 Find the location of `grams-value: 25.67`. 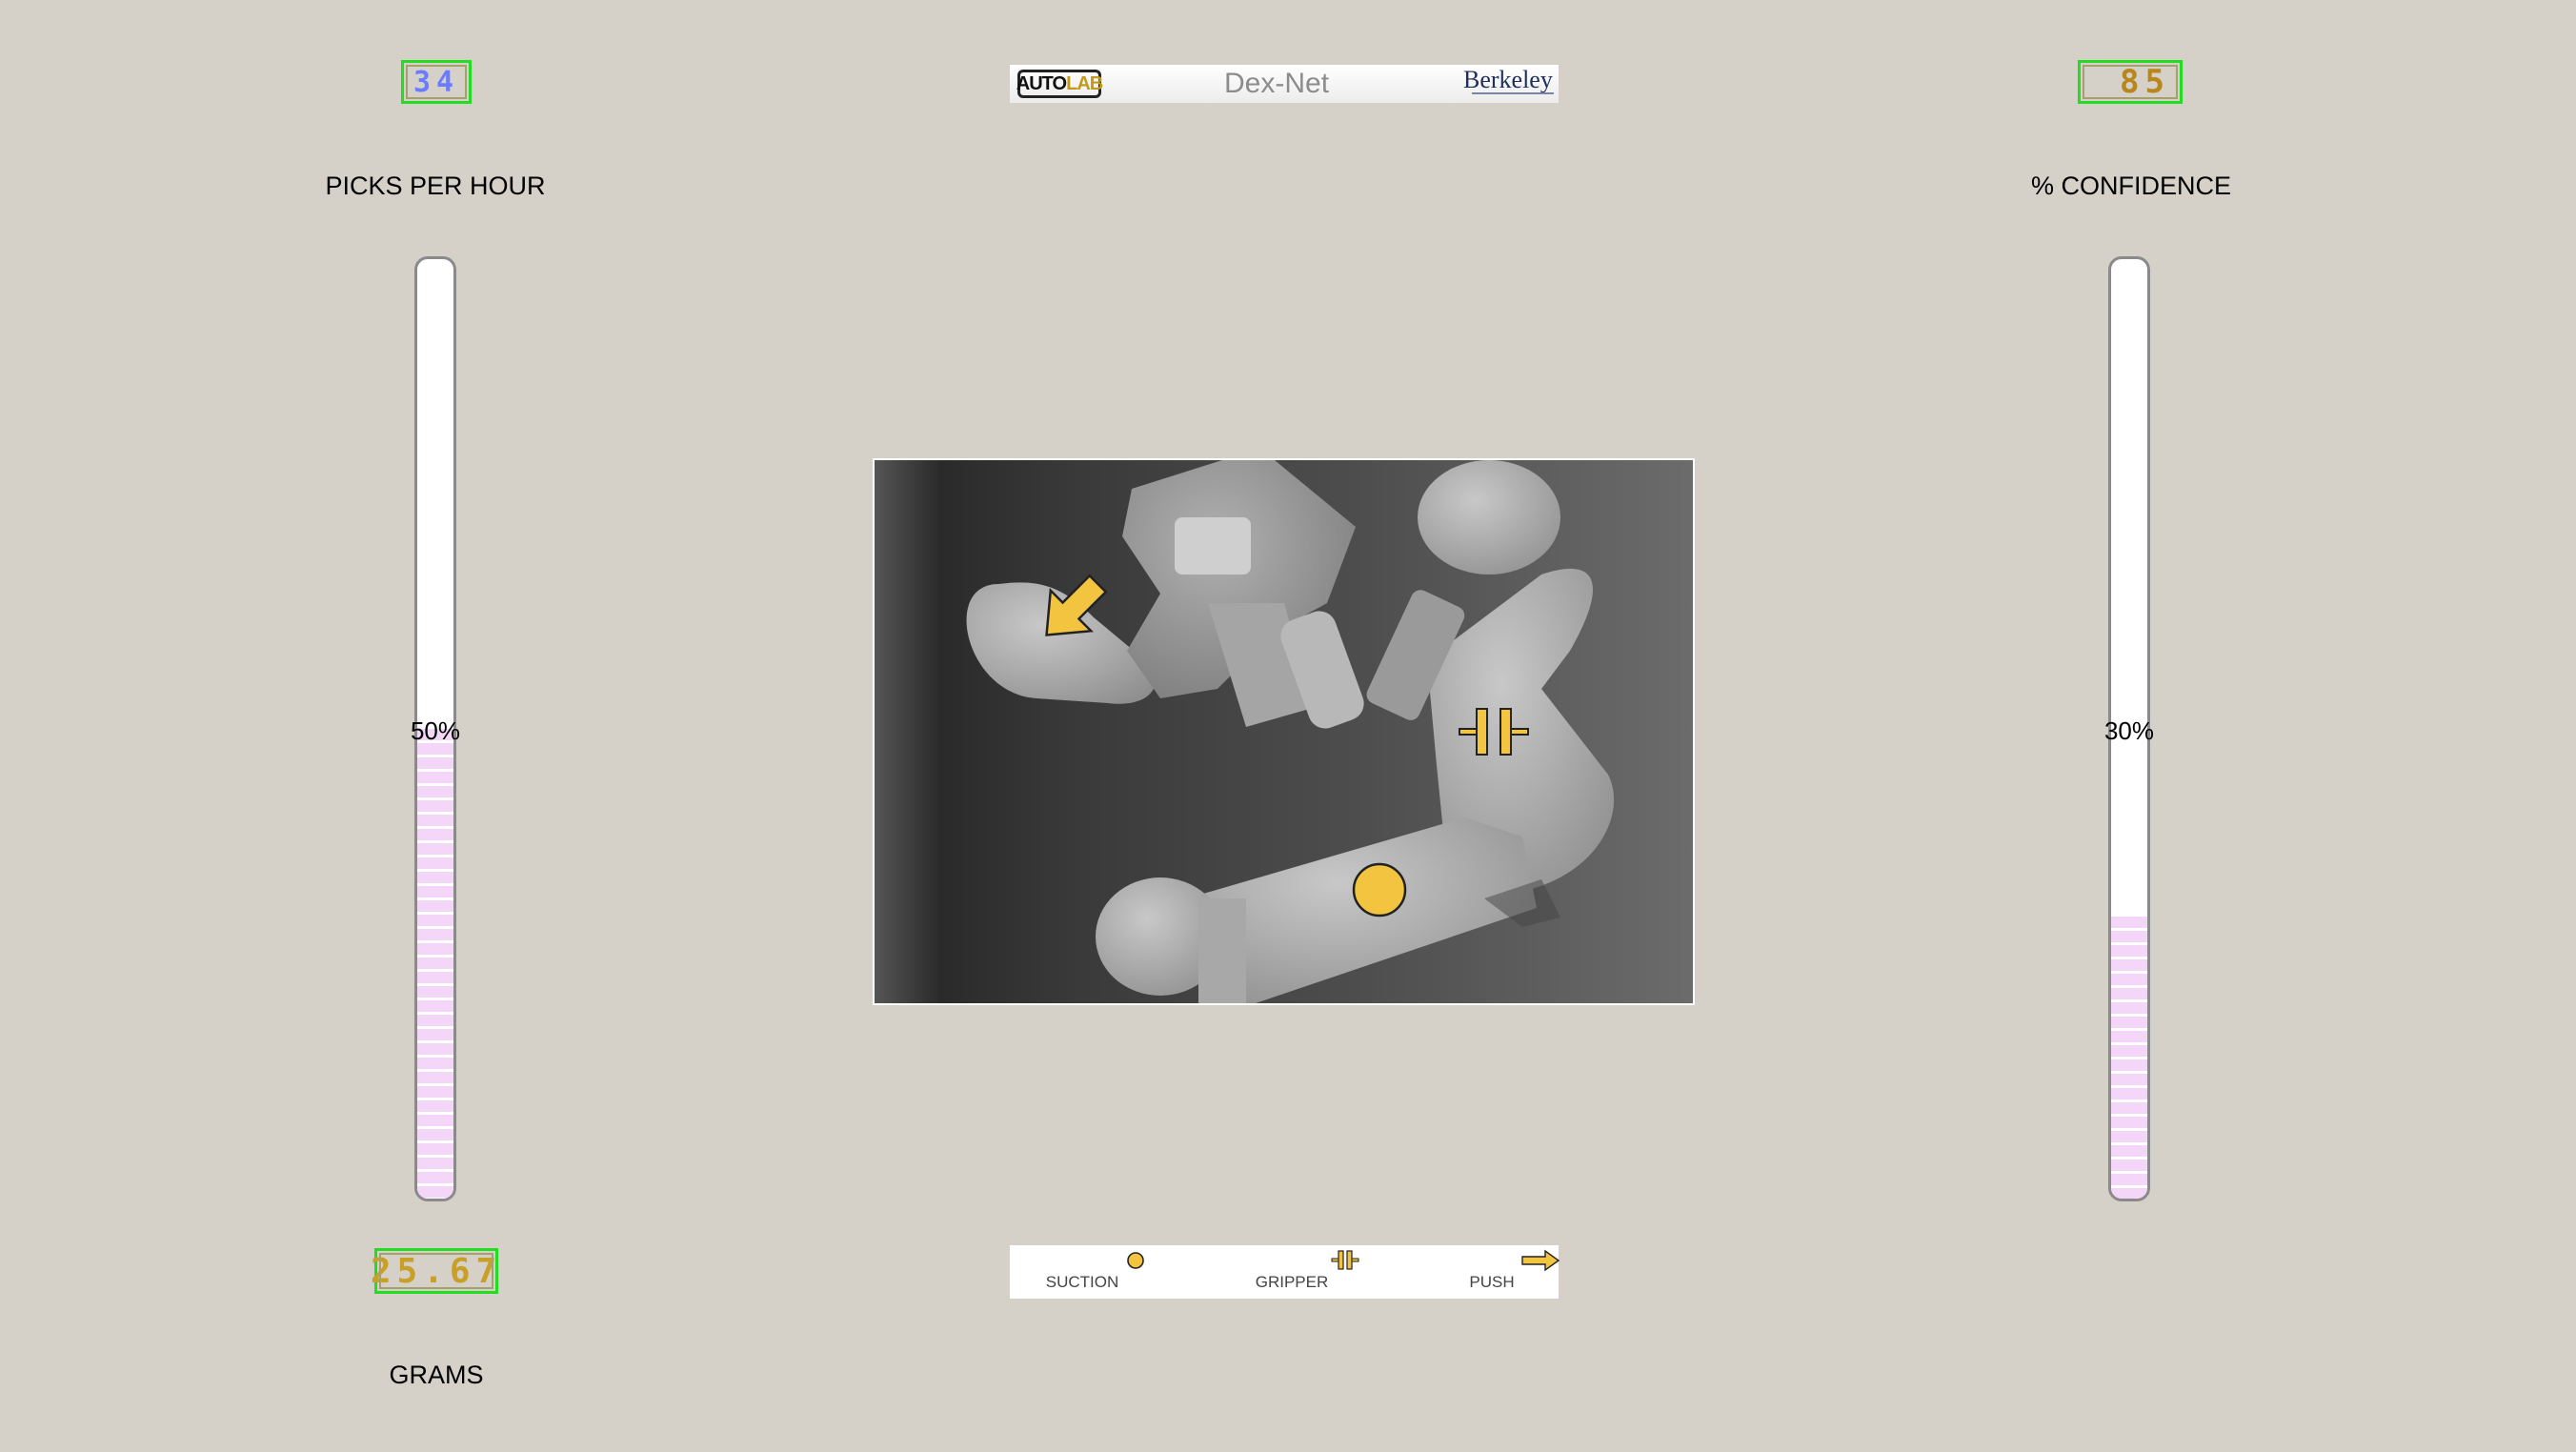

grams-value: 25.67 is located at coordinates (437, 1271).